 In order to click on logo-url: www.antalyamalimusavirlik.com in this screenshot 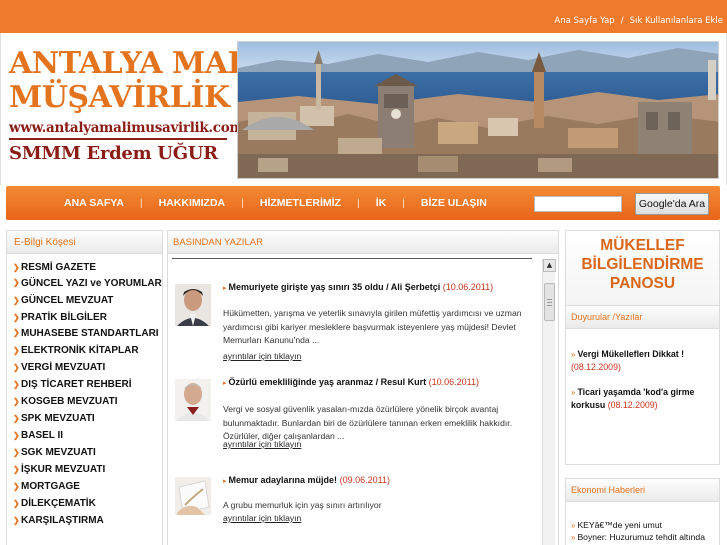, I will do `click(126, 128)`.